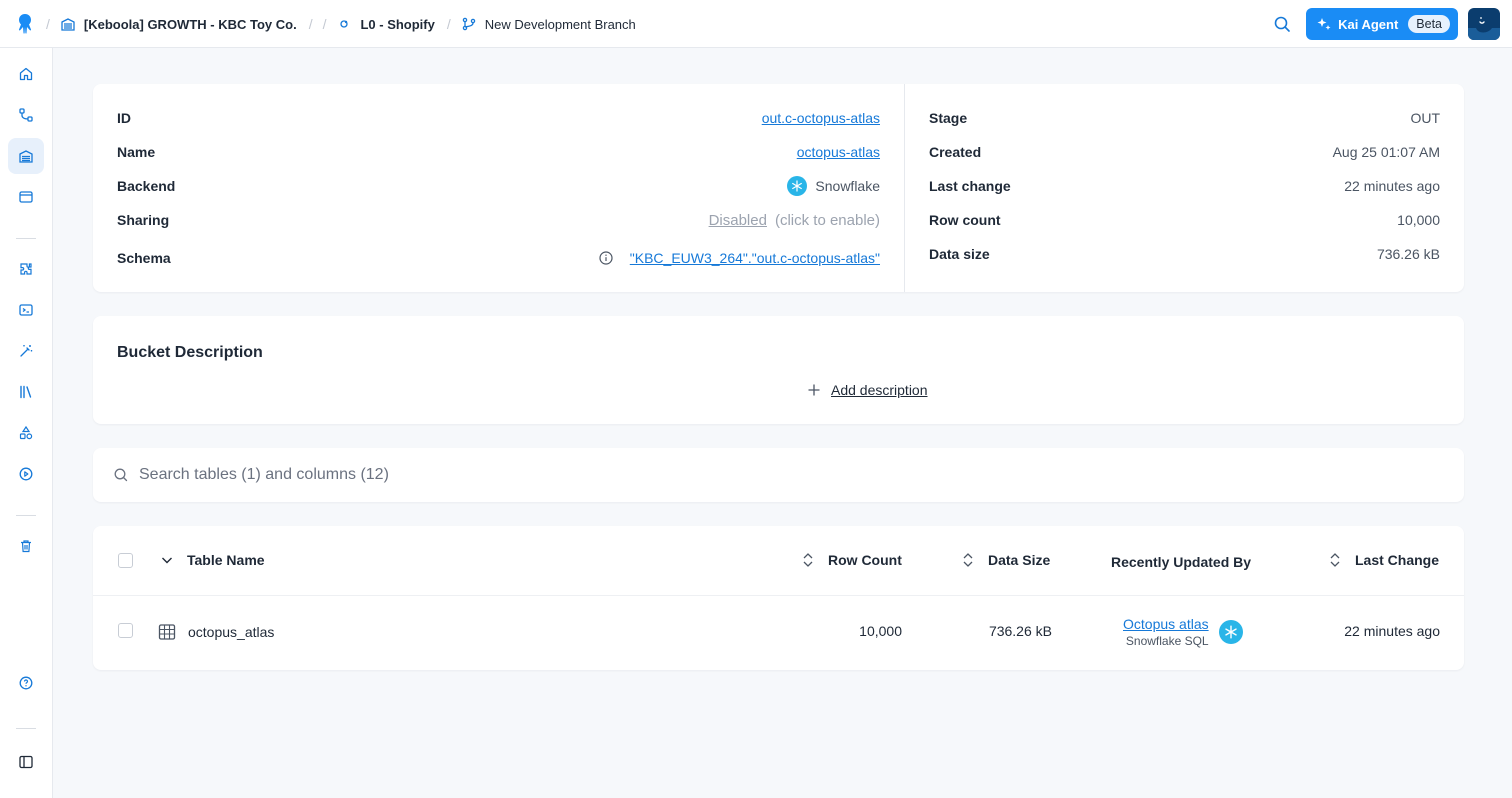 The height and width of the screenshot is (798, 1512). I want to click on flow-icon, so click(26, 115).